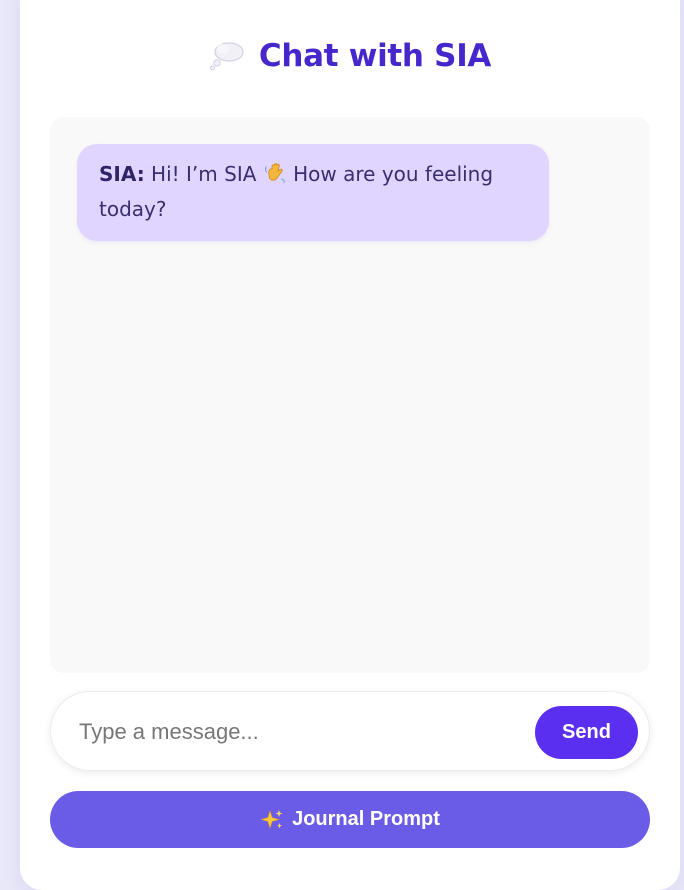 Image resolution: width=684 pixels, height=890 pixels. What do you see at coordinates (272, 820) in the screenshot?
I see `sparkles-icon` at bounding box center [272, 820].